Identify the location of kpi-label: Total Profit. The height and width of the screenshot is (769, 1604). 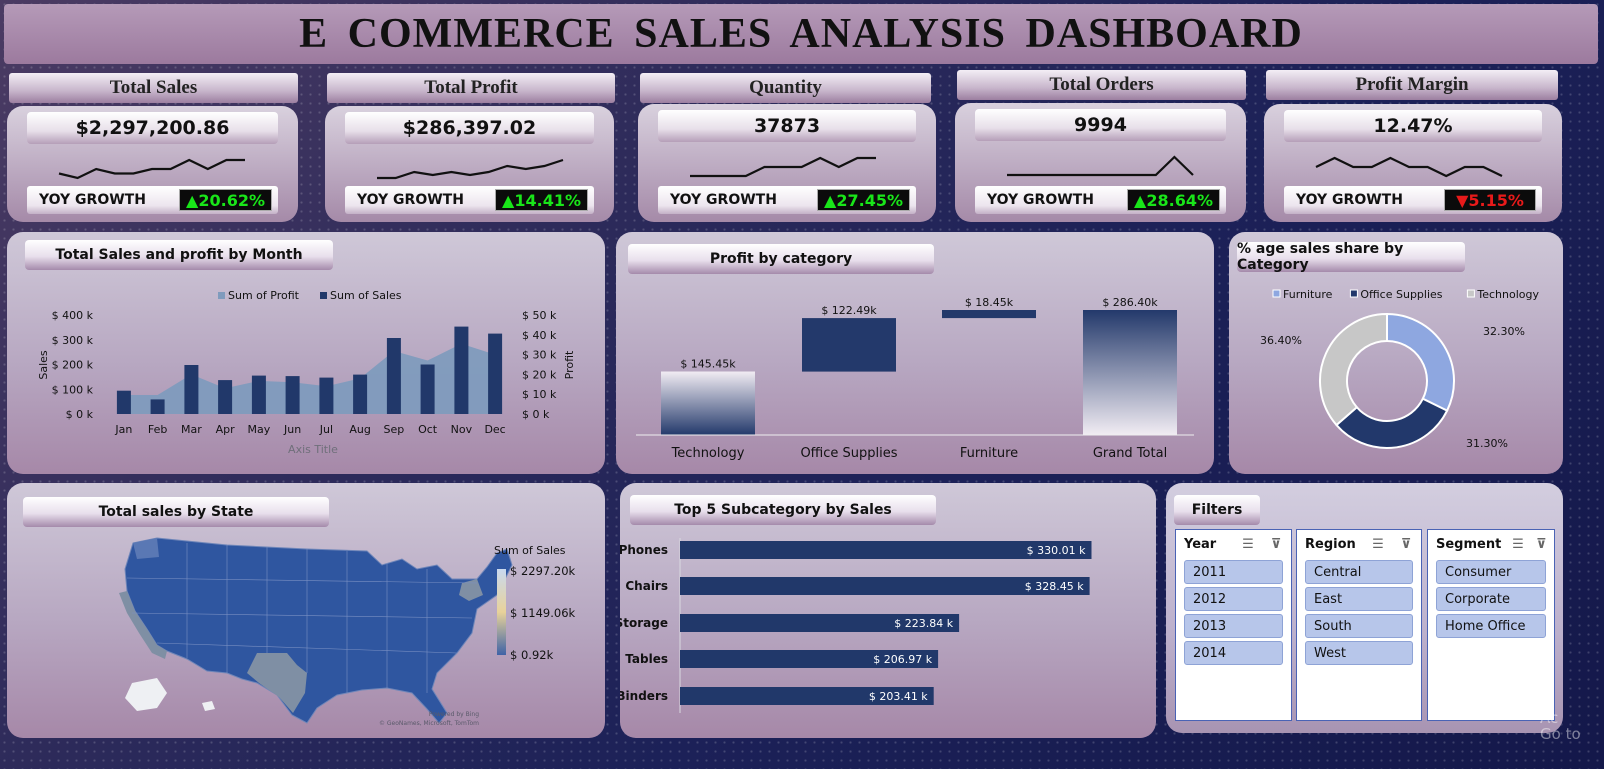
(471, 88).